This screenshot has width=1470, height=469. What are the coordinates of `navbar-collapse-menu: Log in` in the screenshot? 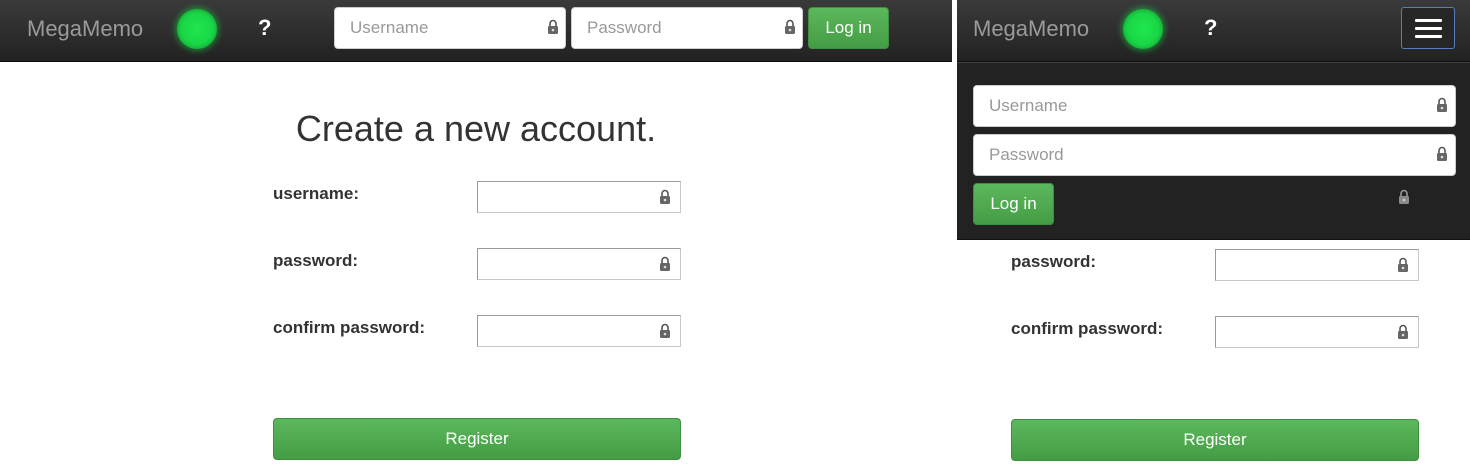 It's located at (1213, 151).